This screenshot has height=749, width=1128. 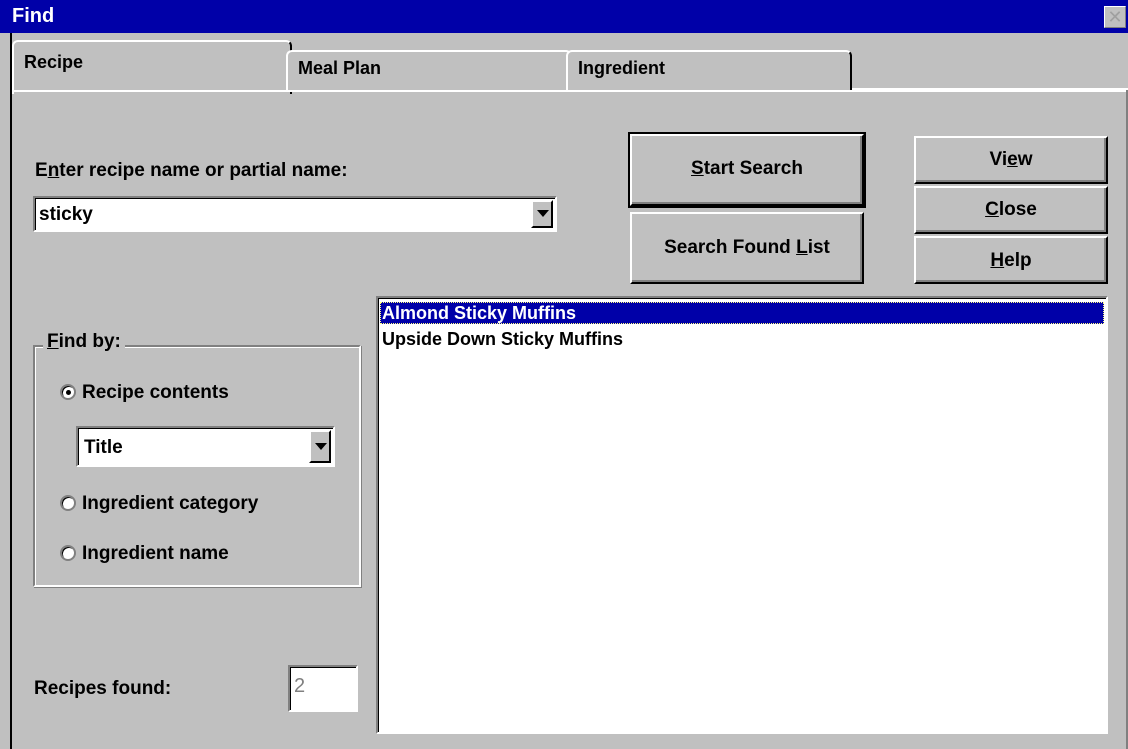 I want to click on title-bar, so click(x=564, y=16).